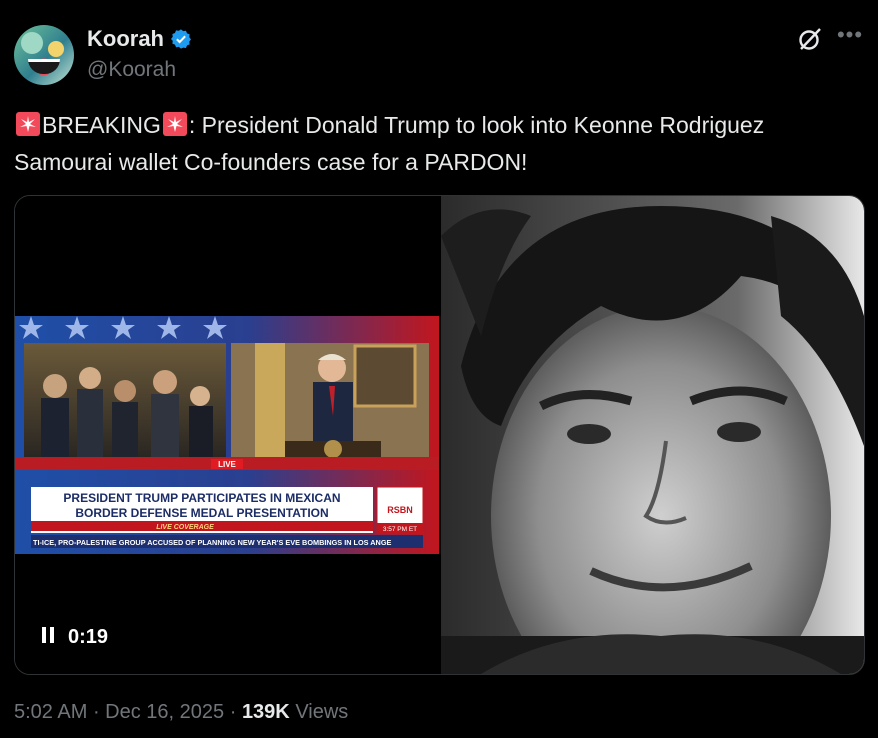 This screenshot has height=738, width=878. I want to click on live-coverage-label: LIVE COVERAGE, so click(185, 527).